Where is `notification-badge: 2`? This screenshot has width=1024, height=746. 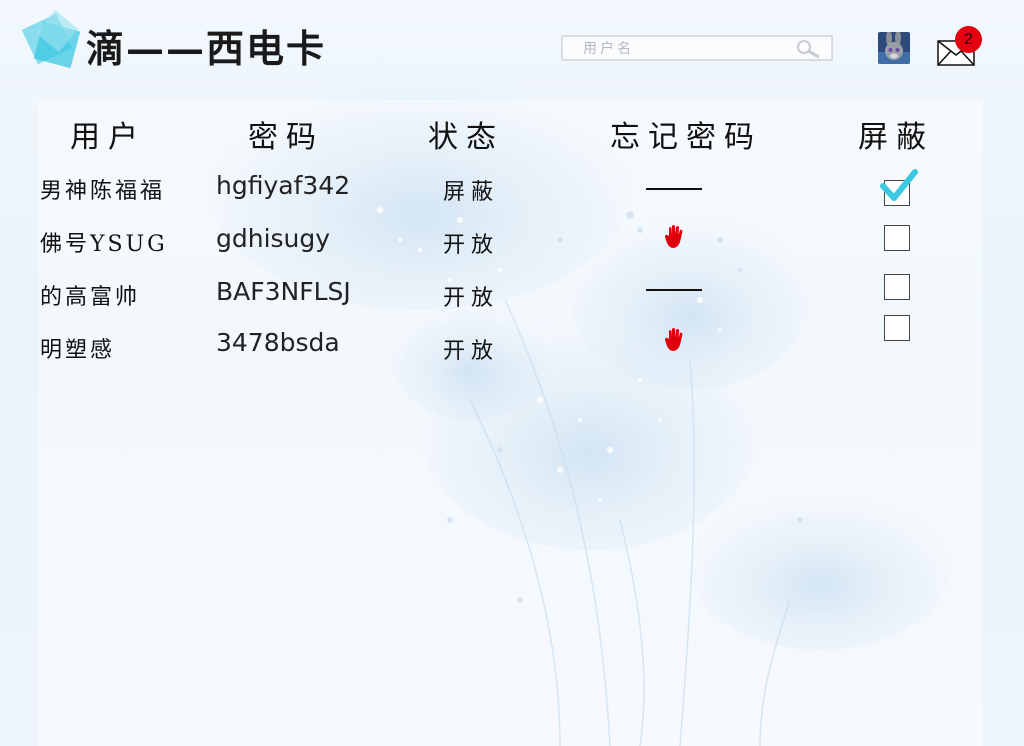
notification-badge: 2 is located at coordinates (968, 39).